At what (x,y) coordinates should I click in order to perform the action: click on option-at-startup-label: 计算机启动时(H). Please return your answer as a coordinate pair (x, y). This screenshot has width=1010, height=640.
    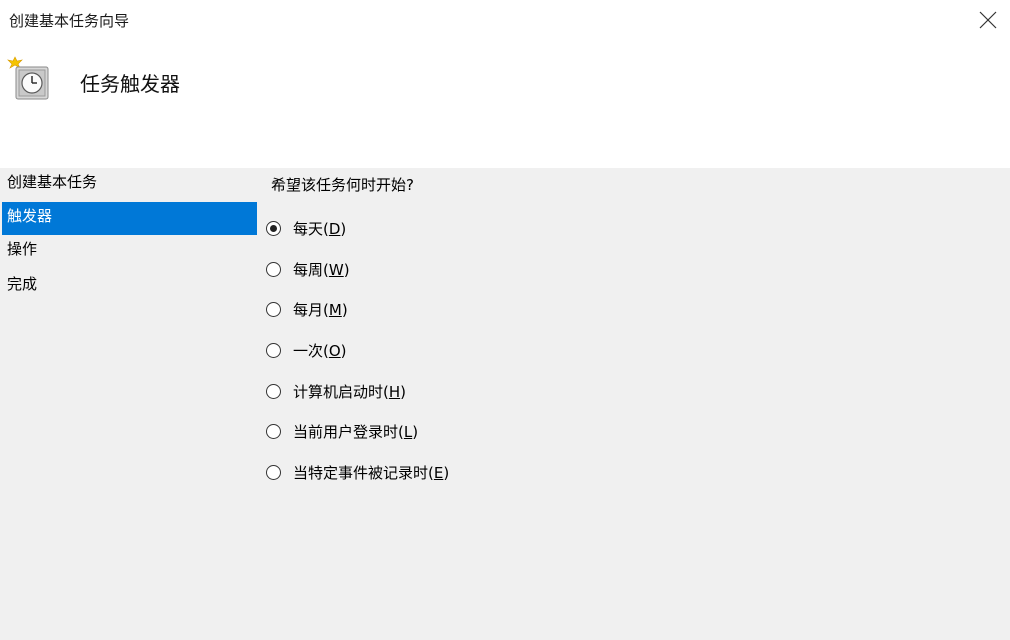
    Looking at the image, I should click on (349, 392).